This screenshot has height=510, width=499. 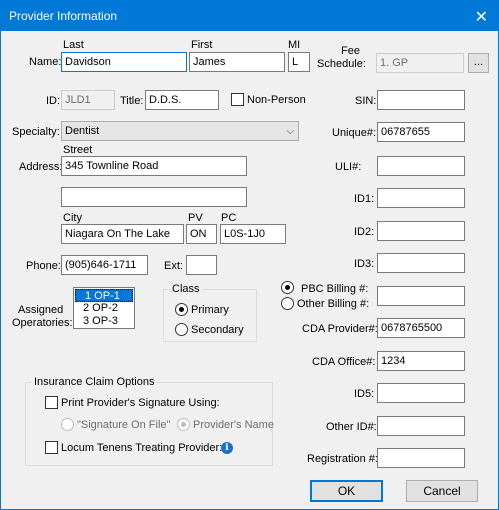 What do you see at coordinates (186, 289) in the screenshot?
I see `class-group-title: Class` at bounding box center [186, 289].